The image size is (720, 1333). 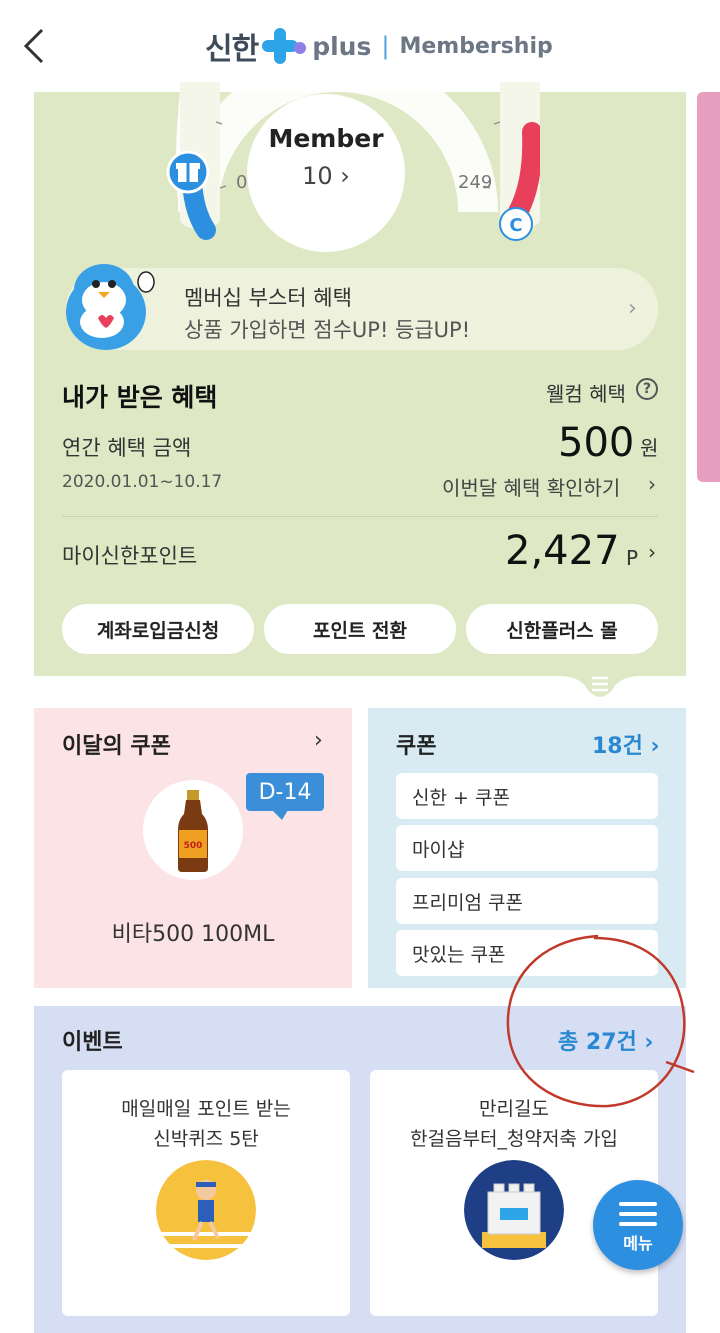 What do you see at coordinates (626, 744) in the screenshot?
I see `coupon-count-link: 18건 ›` at bounding box center [626, 744].